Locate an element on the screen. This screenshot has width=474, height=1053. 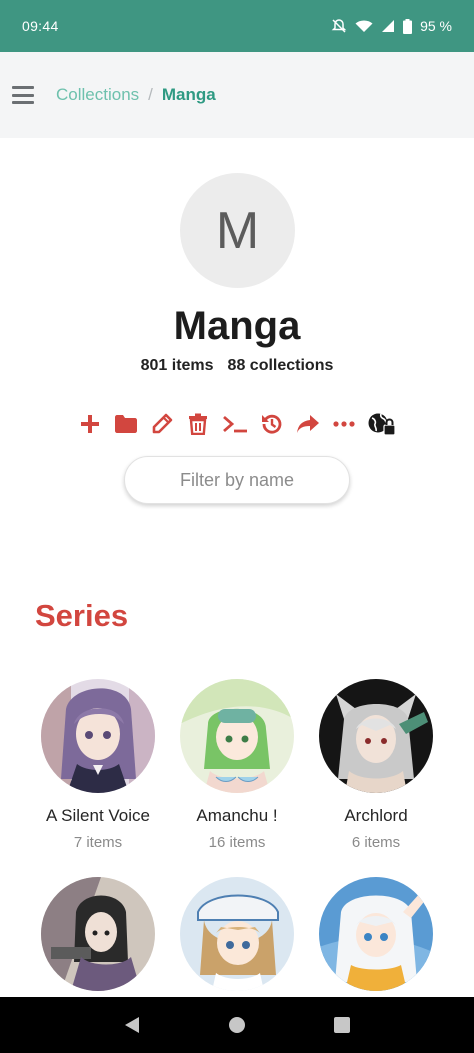
breadcrumb-collections-link: Collections is located at coordinates (97, 95).